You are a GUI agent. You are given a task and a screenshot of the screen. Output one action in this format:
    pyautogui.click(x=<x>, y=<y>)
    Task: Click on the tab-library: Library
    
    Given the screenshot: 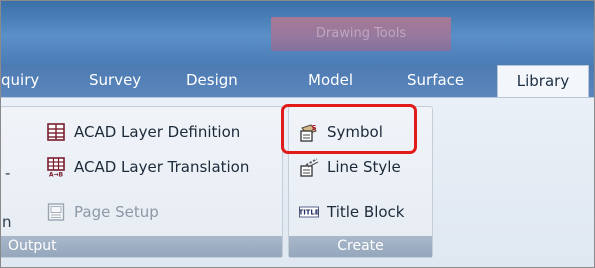 What is the action you would take?
    pyautogui.click(x=543, y=82)
    